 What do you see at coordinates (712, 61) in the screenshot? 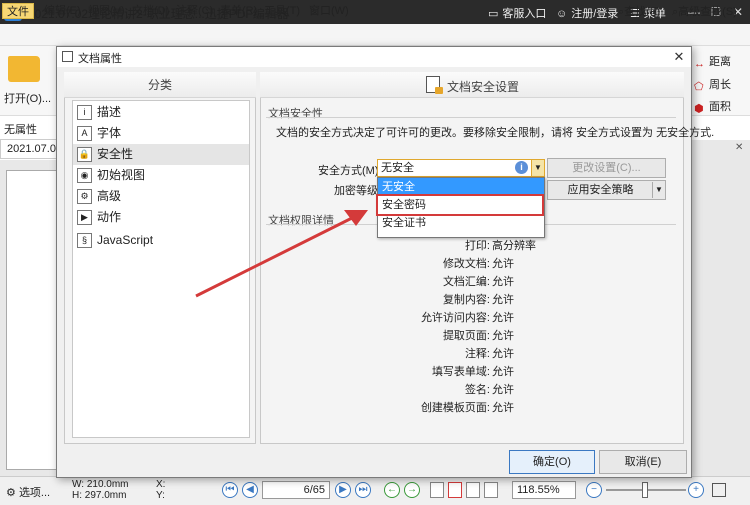
I see `distance-tool: ↔ 距离` at bounding box center [712, 61].